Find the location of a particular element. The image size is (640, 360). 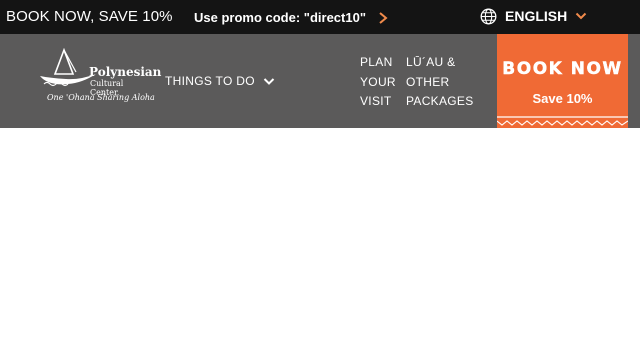

nav-luau-packages: LŪ´AU & OTHER PACKAGES is located at coordinates (444, 82).